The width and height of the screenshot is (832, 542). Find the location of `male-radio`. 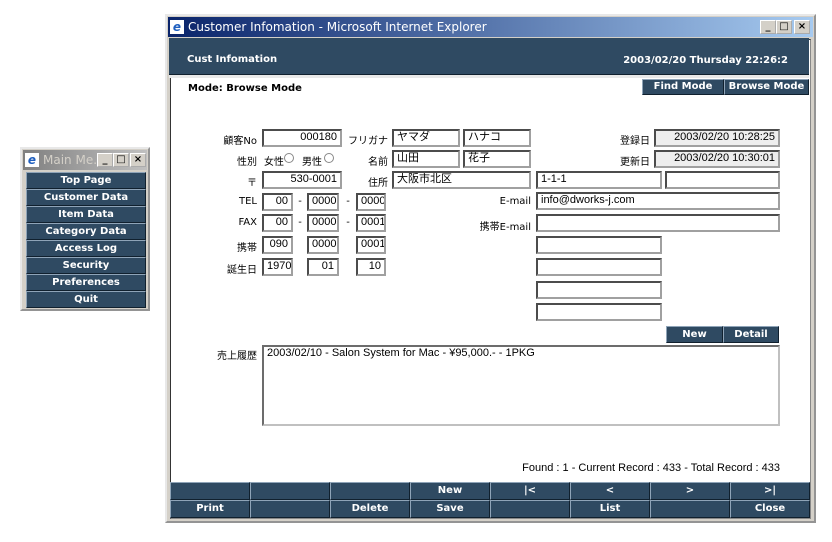

male-radio is located at coordinates (329, 158).